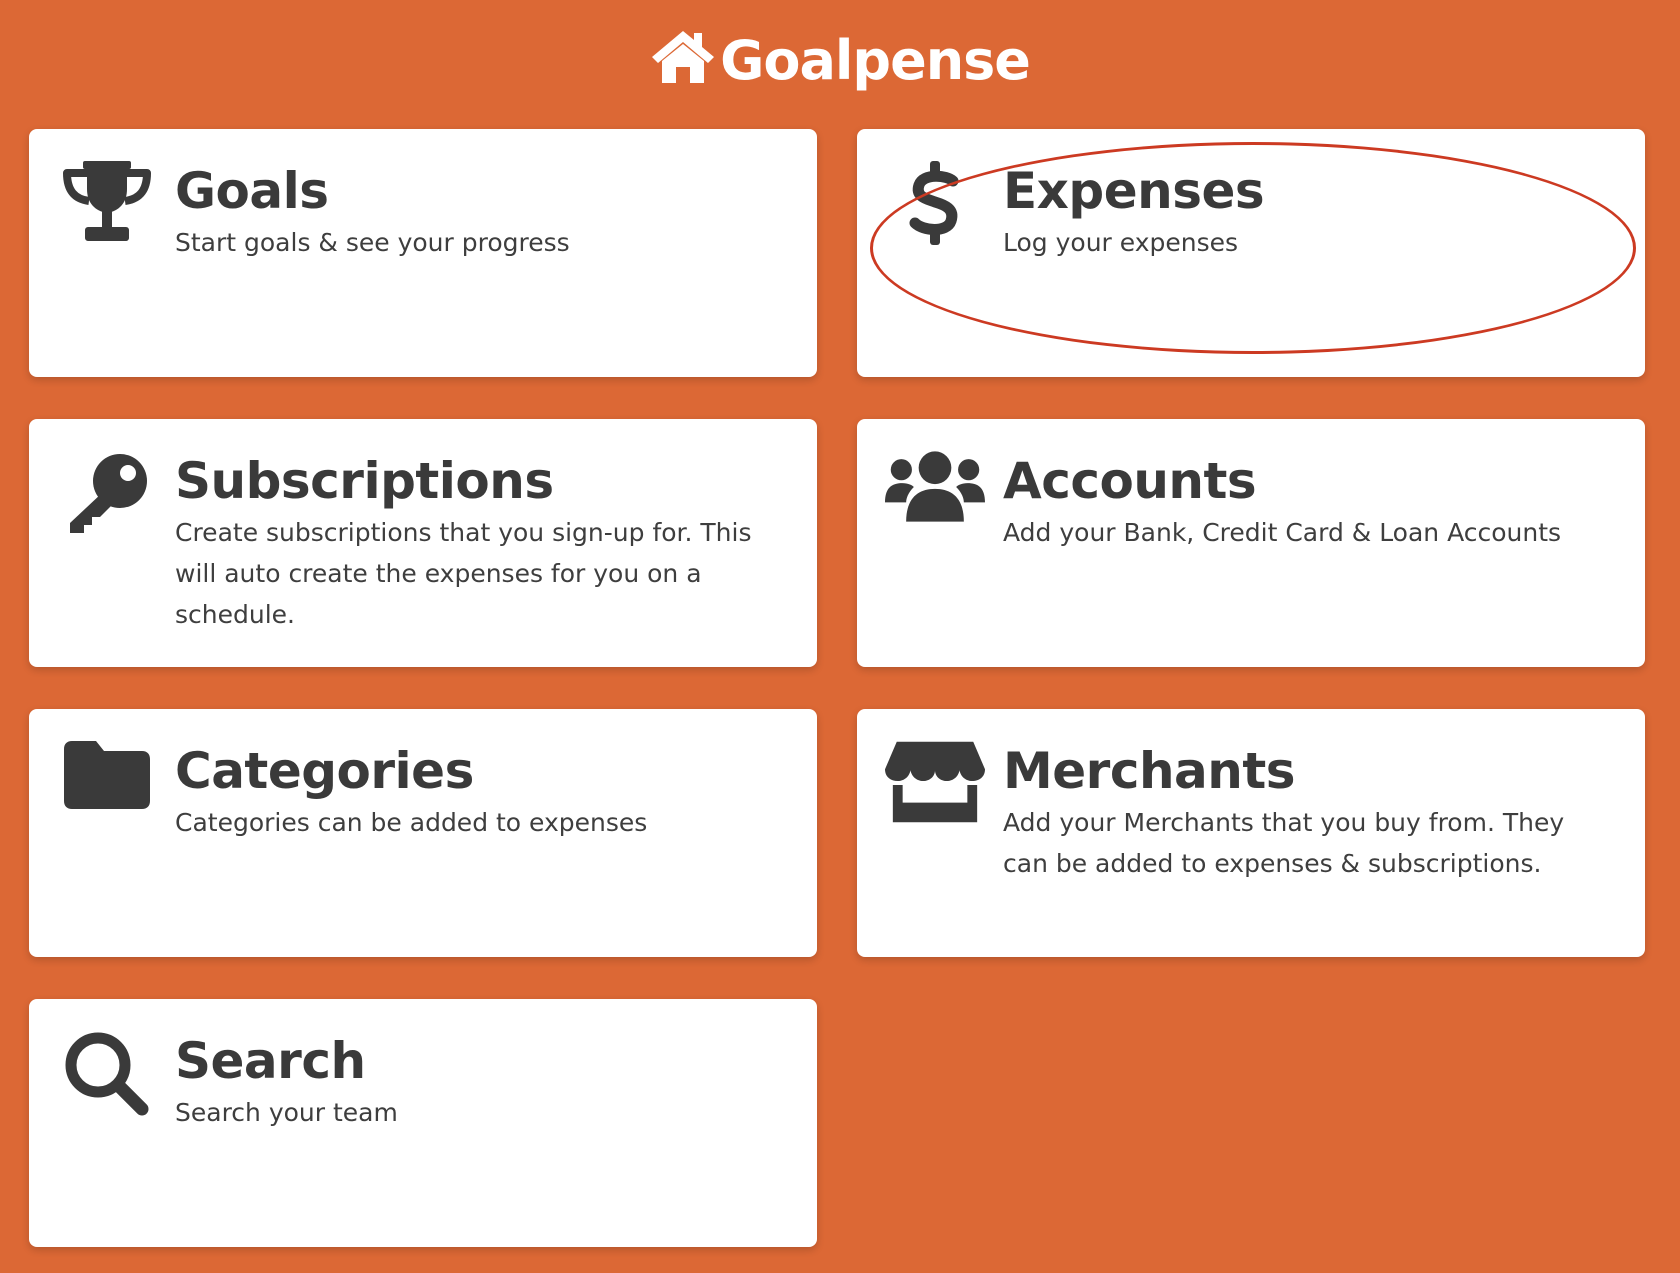 The width and height of the screenshot is (1680, 1273). What do you see at coordinates (252, 191) in the screenshot?
I see `goals-title: Goals` at bounding box center [252, 191].